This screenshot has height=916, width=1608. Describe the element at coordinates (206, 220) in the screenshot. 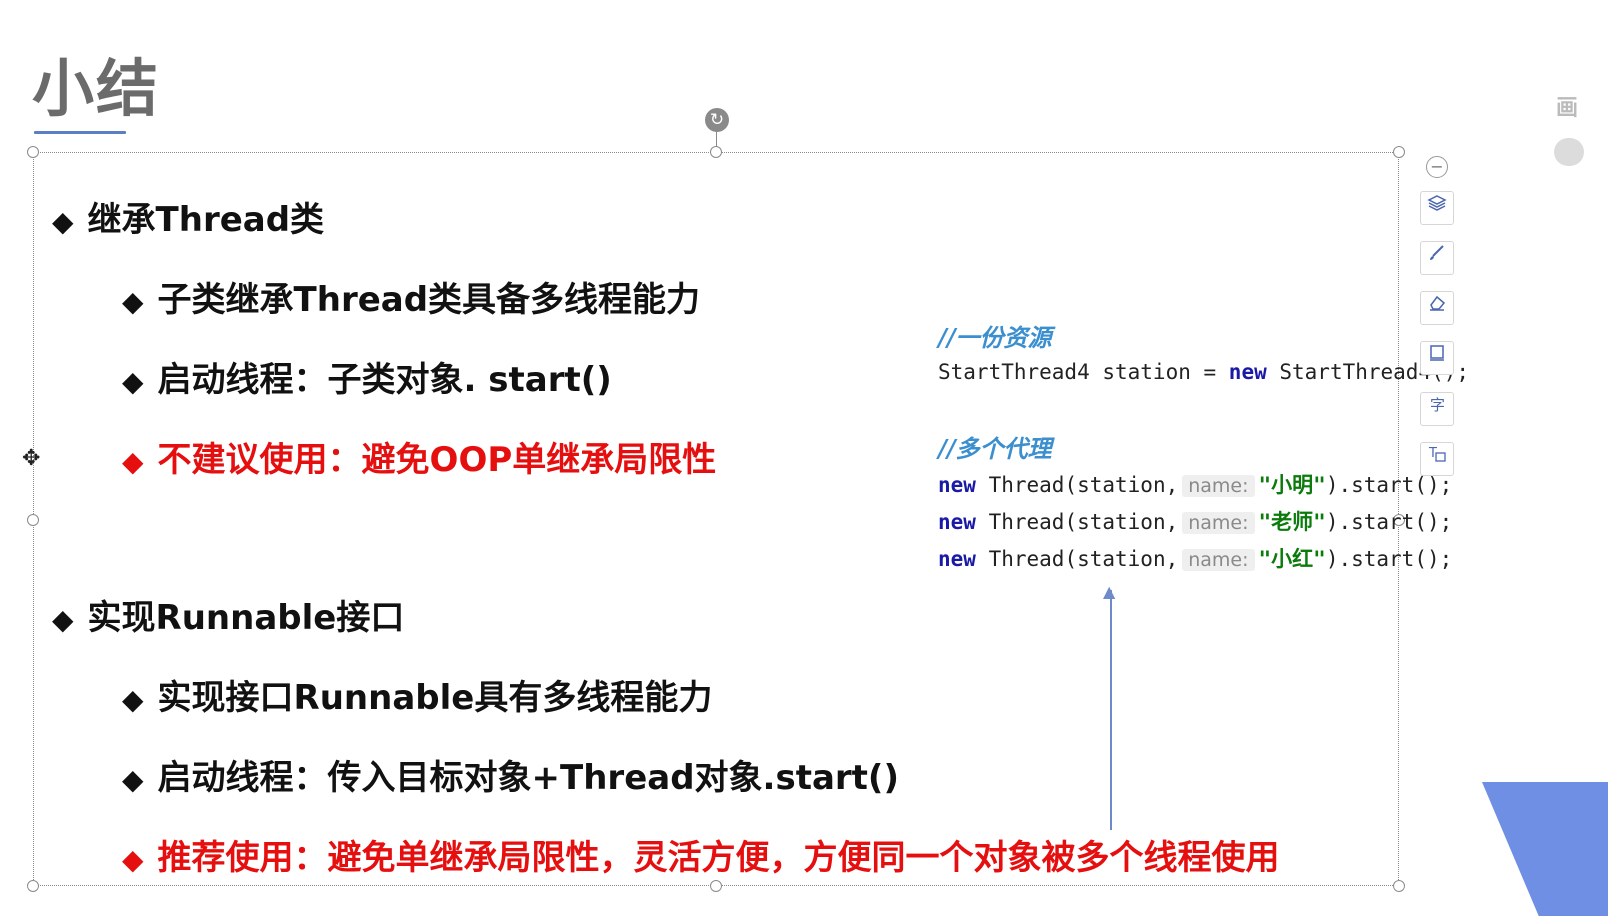

I see `bullet-text: 继承Thread类` at that location.